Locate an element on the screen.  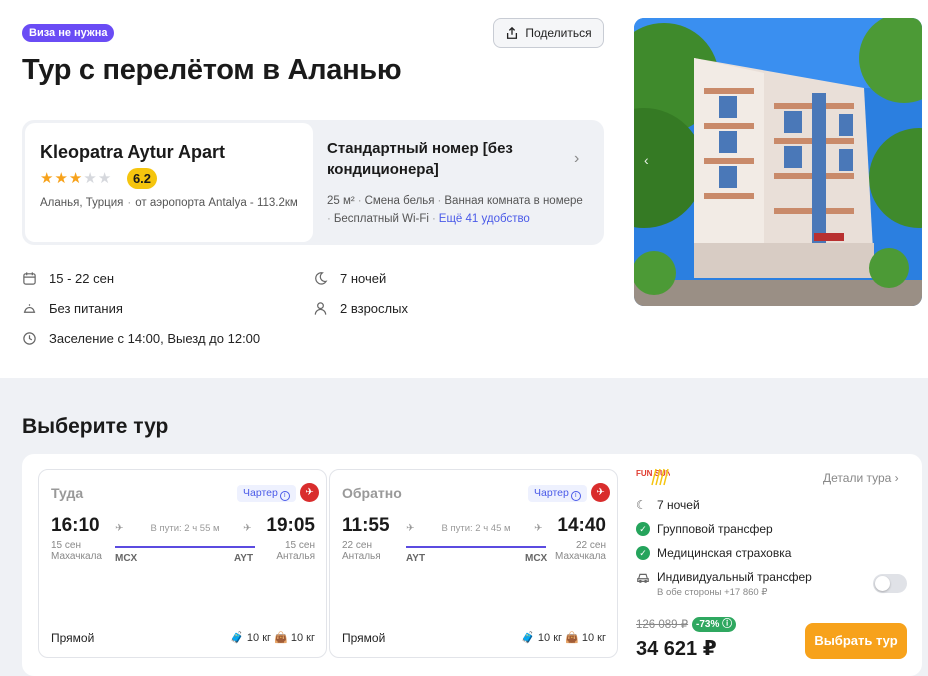
hotel-photo: ‹ is located at coordinates (778, 162).